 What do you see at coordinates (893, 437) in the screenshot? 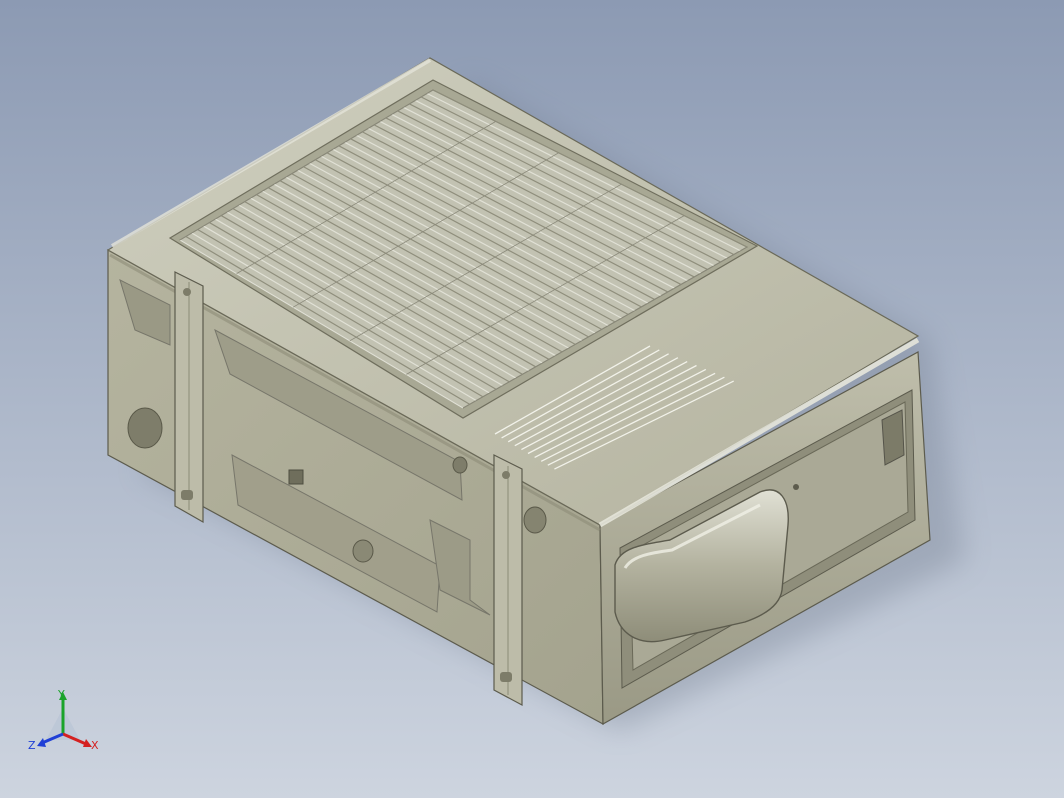
I see `side-grip-slot` at bounding box center [893, 437].